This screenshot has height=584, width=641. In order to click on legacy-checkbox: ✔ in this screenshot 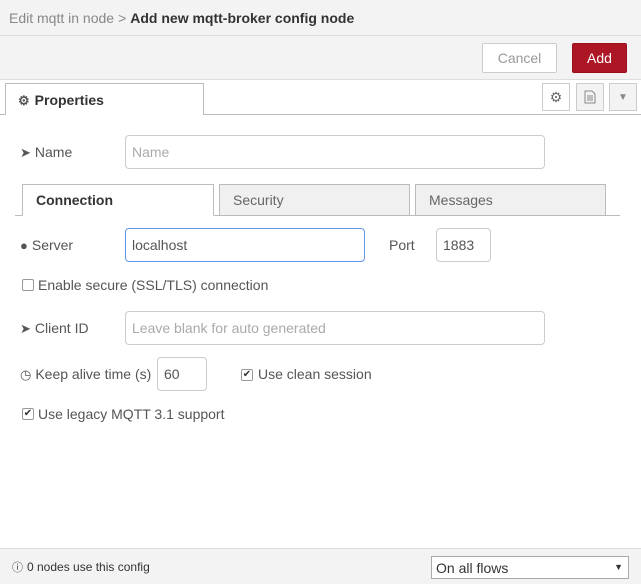, I will do `click(28, 414)`.